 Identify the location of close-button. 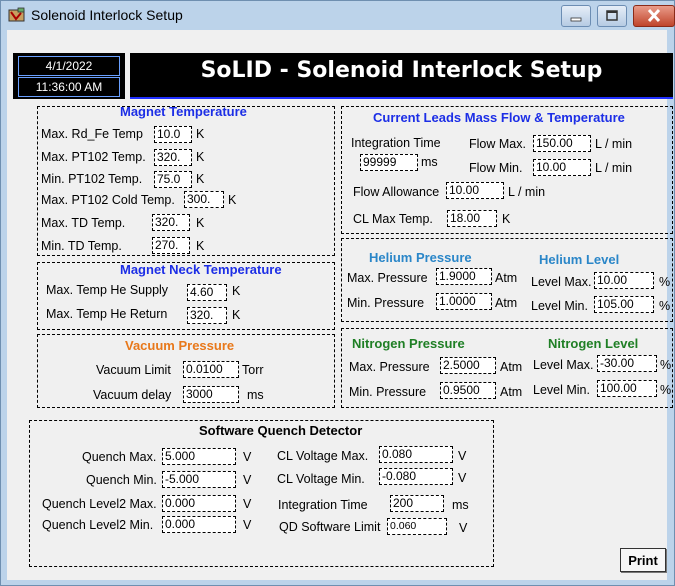
(654, 16).